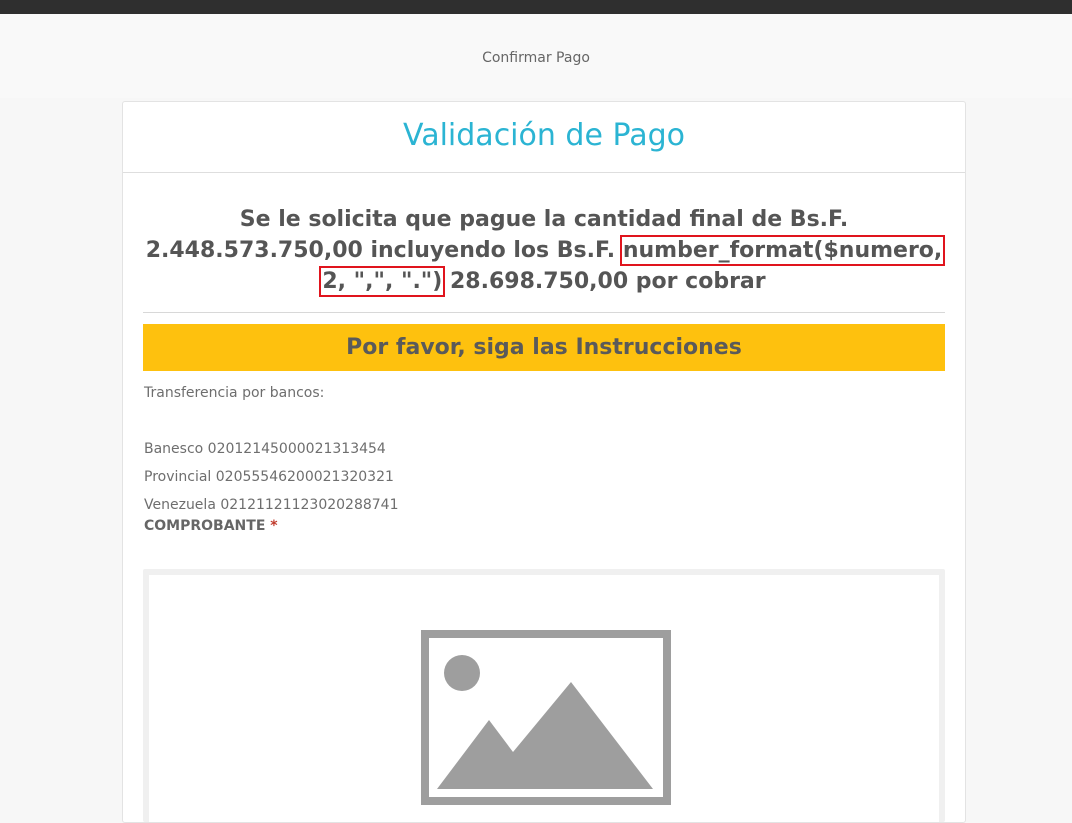  I want to click on comprobante-text: COMPROBANTE, so click(205, 526).